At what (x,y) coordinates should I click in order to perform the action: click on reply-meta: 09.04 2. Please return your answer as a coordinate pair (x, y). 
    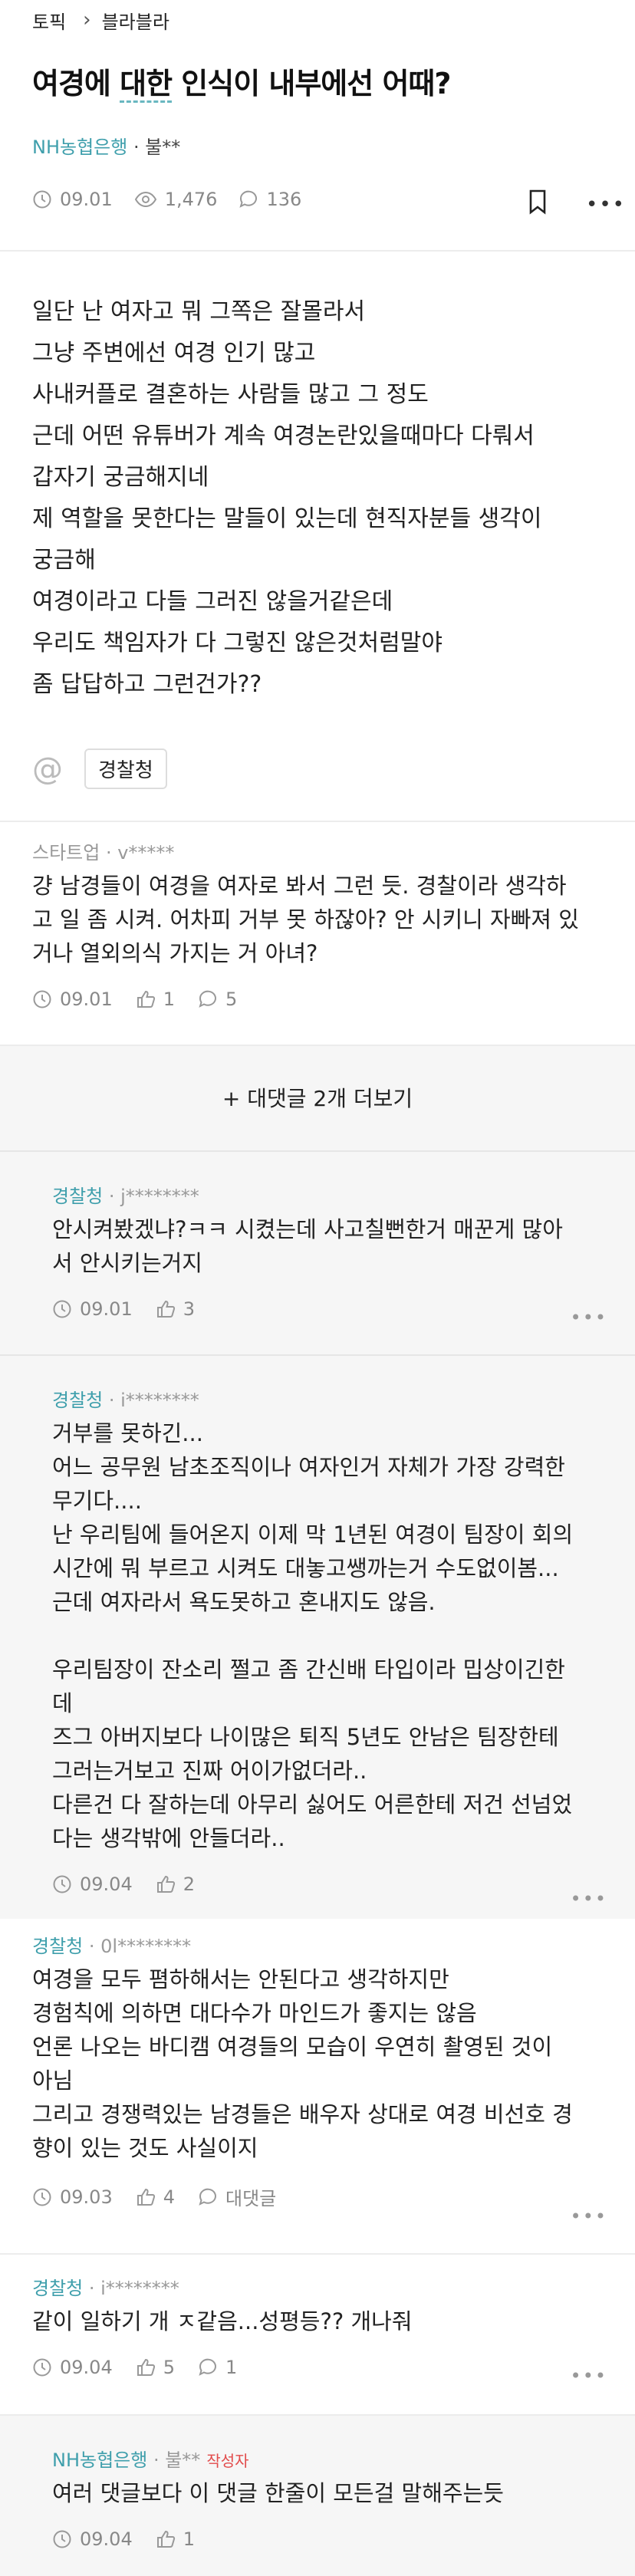
    Looking at the image, I should click on (312, 1884).